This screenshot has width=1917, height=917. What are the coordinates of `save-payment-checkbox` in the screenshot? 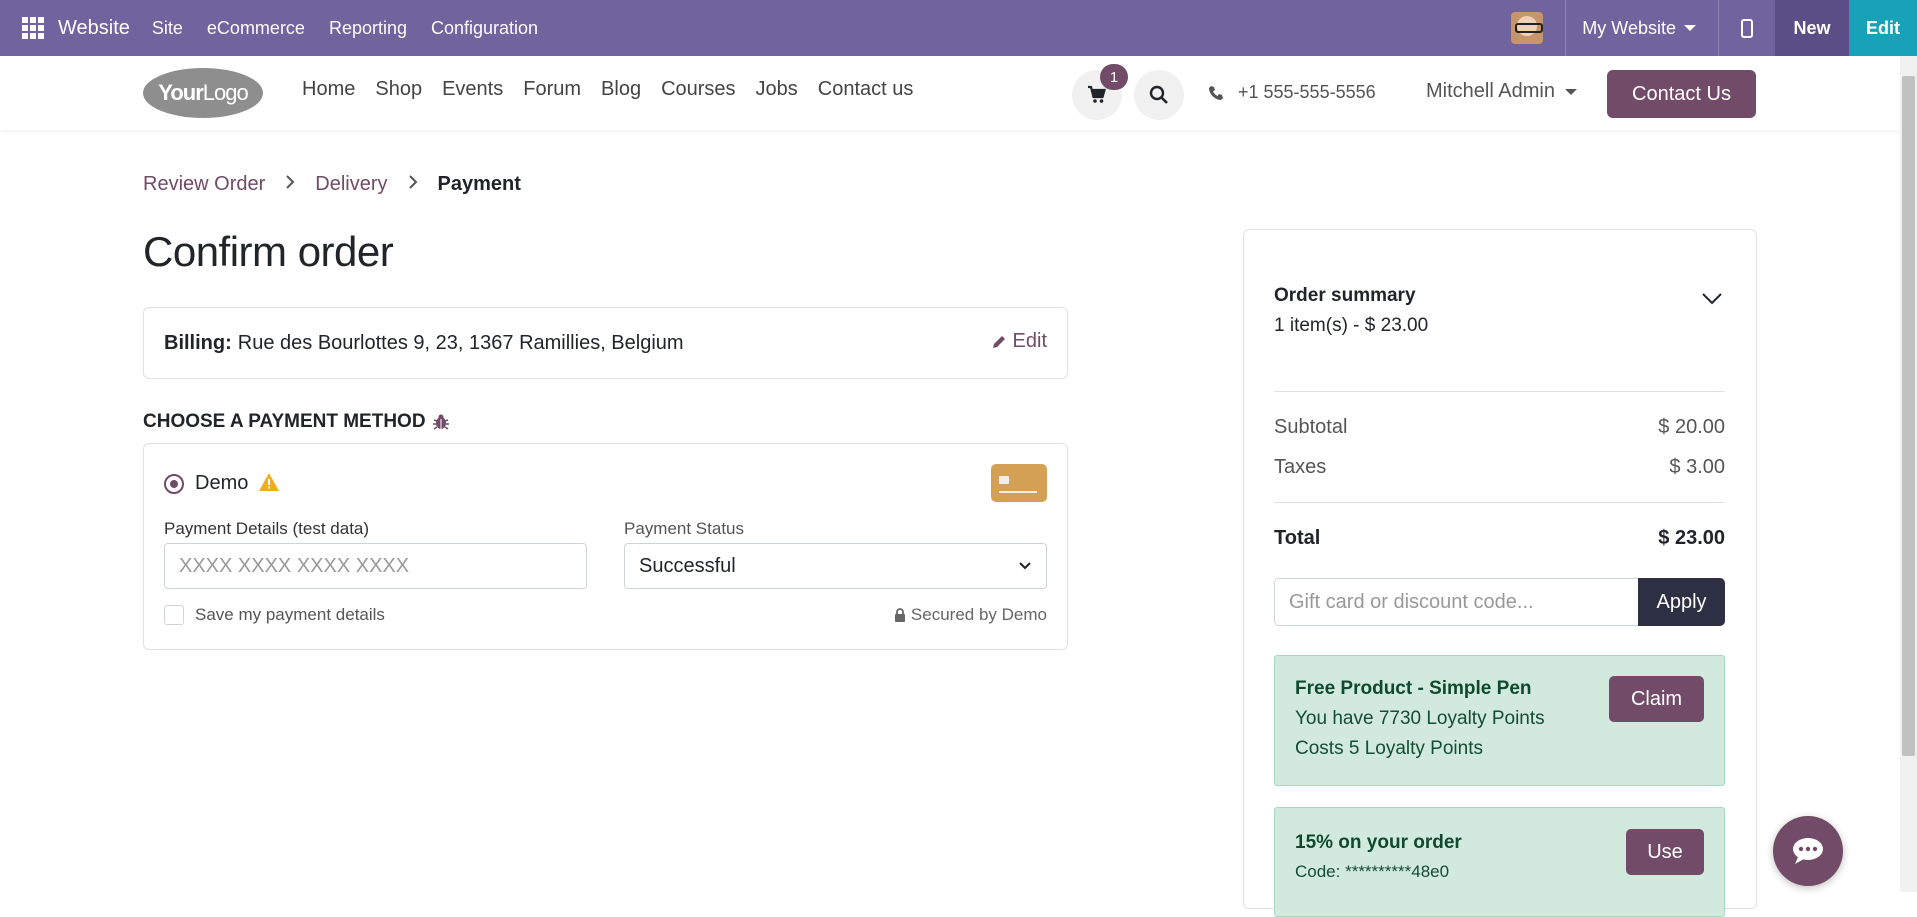 It's located at (174, 615).